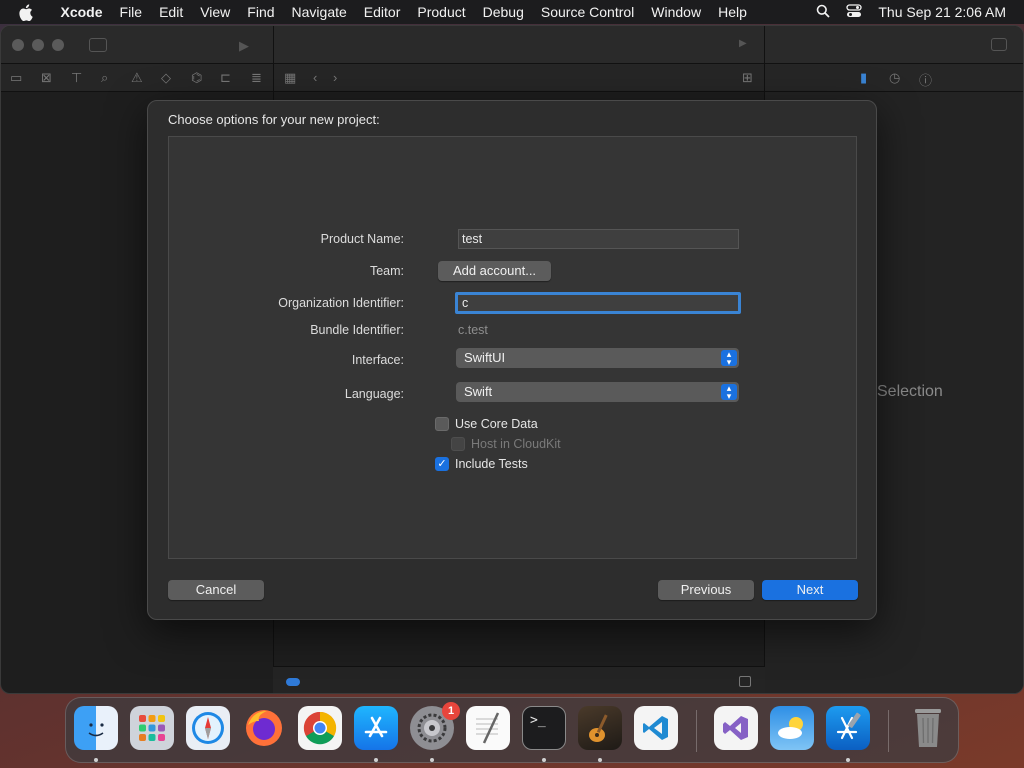  I want to click on bundle-identifier-value: c.test, so click(473, 330).